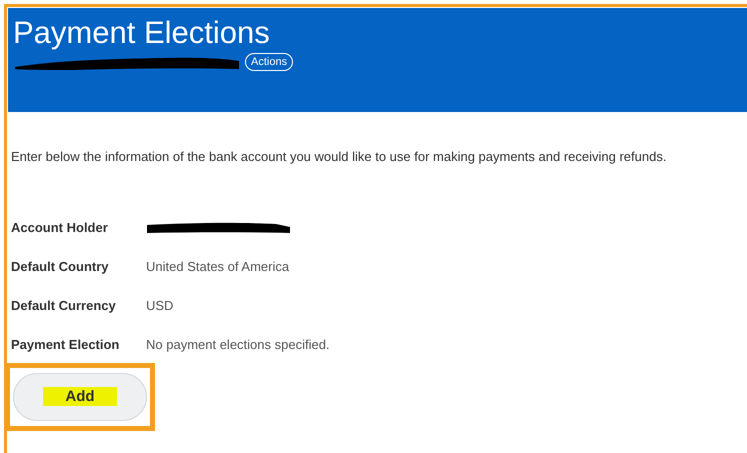 This screenshot has width=747, height=453. I want to click on field-label: Account Holder, so click(60, 227).